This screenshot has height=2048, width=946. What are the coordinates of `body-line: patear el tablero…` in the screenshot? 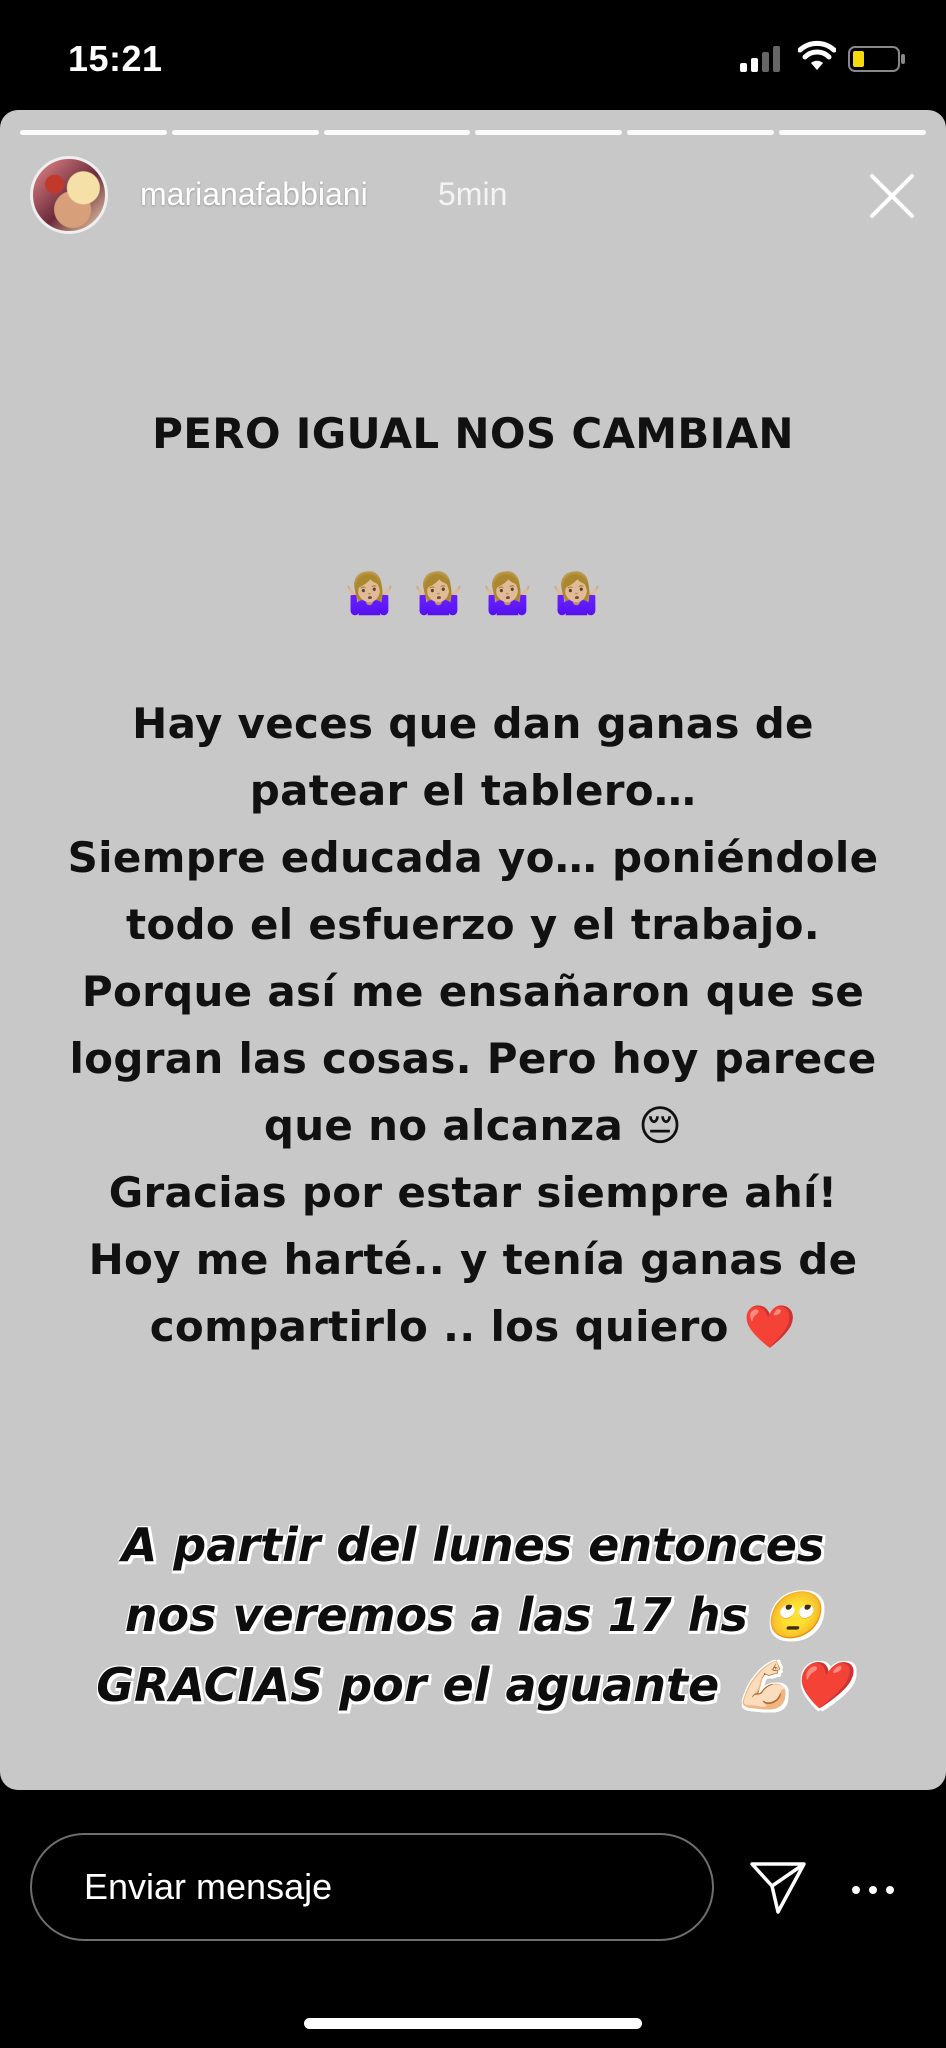 It's located at (473, 790).